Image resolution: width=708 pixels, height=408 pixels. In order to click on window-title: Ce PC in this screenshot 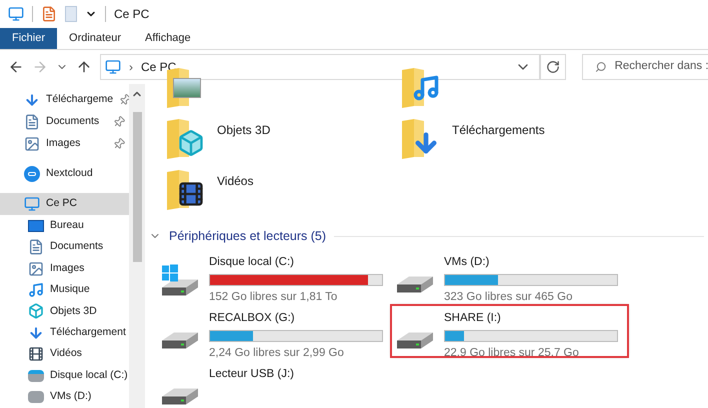, I will do `click(132, 14)`.